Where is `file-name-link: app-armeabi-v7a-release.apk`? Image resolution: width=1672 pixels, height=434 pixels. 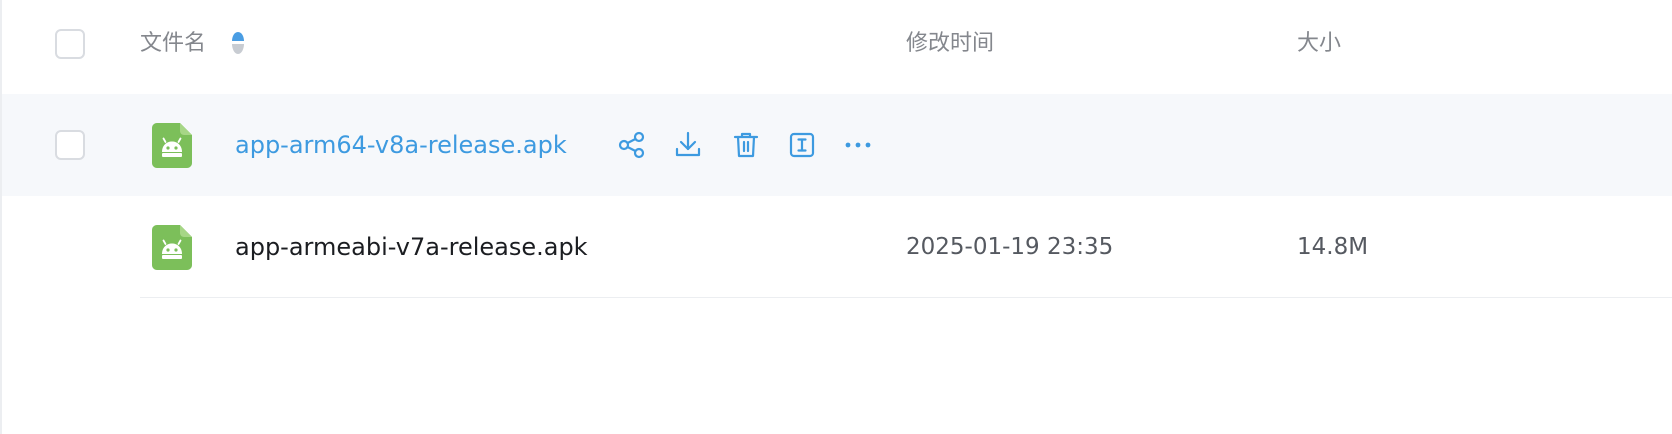 file-name-link: app-armeabi-v7a-release.apk is located at coordinates (411, 247).